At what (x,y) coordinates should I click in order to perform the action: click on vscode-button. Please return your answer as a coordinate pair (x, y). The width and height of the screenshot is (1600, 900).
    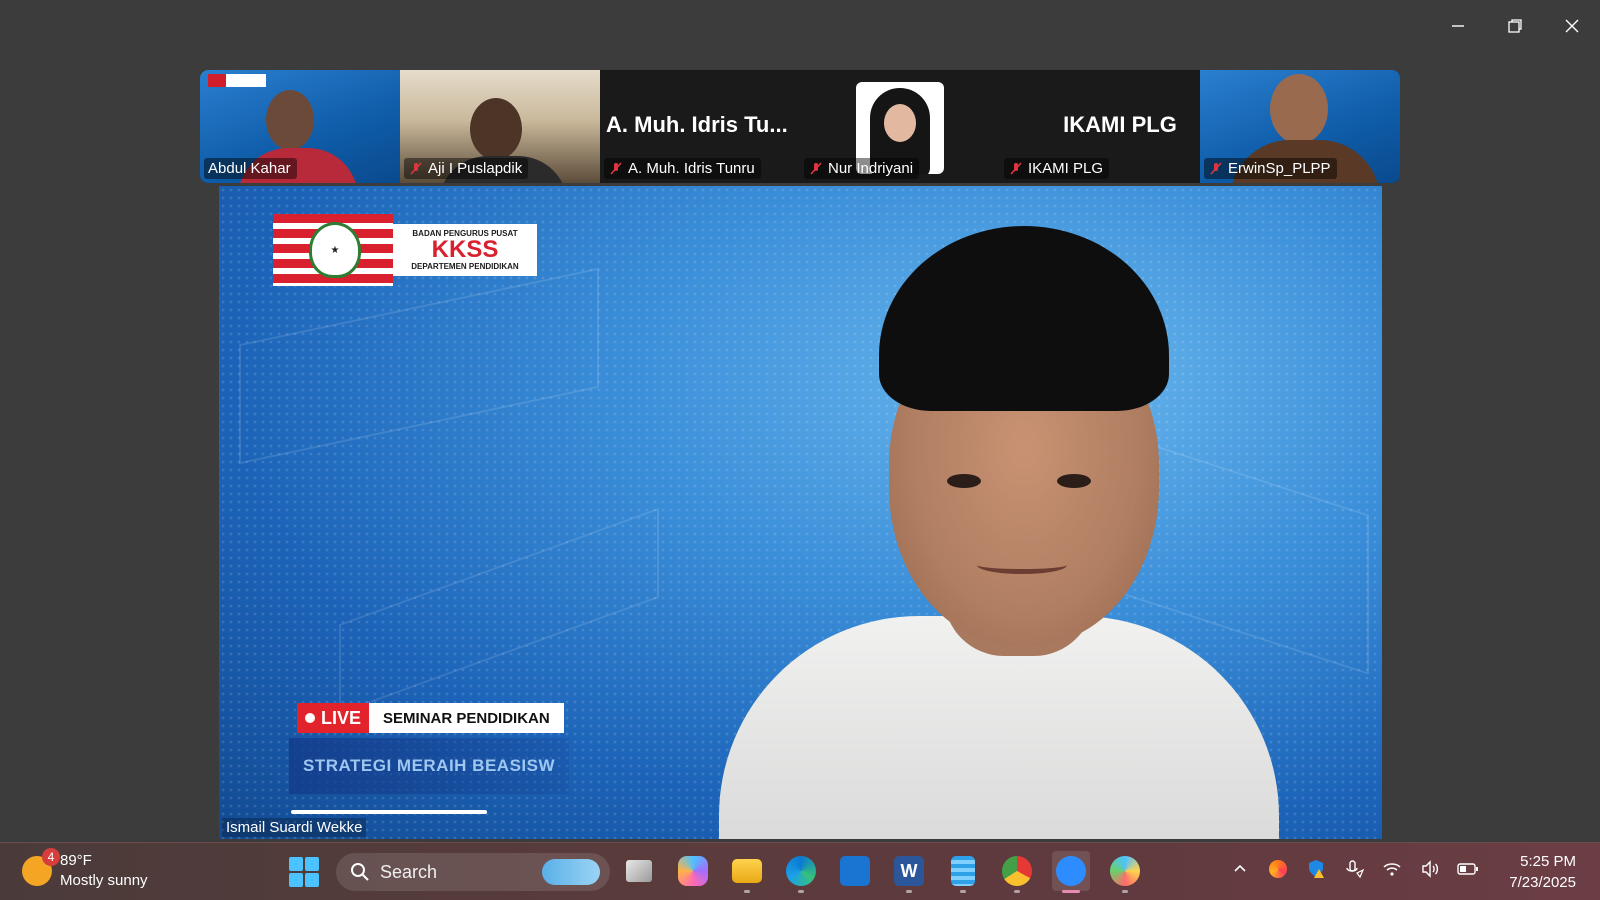
    Looking at the image, I should click on (855, 871).